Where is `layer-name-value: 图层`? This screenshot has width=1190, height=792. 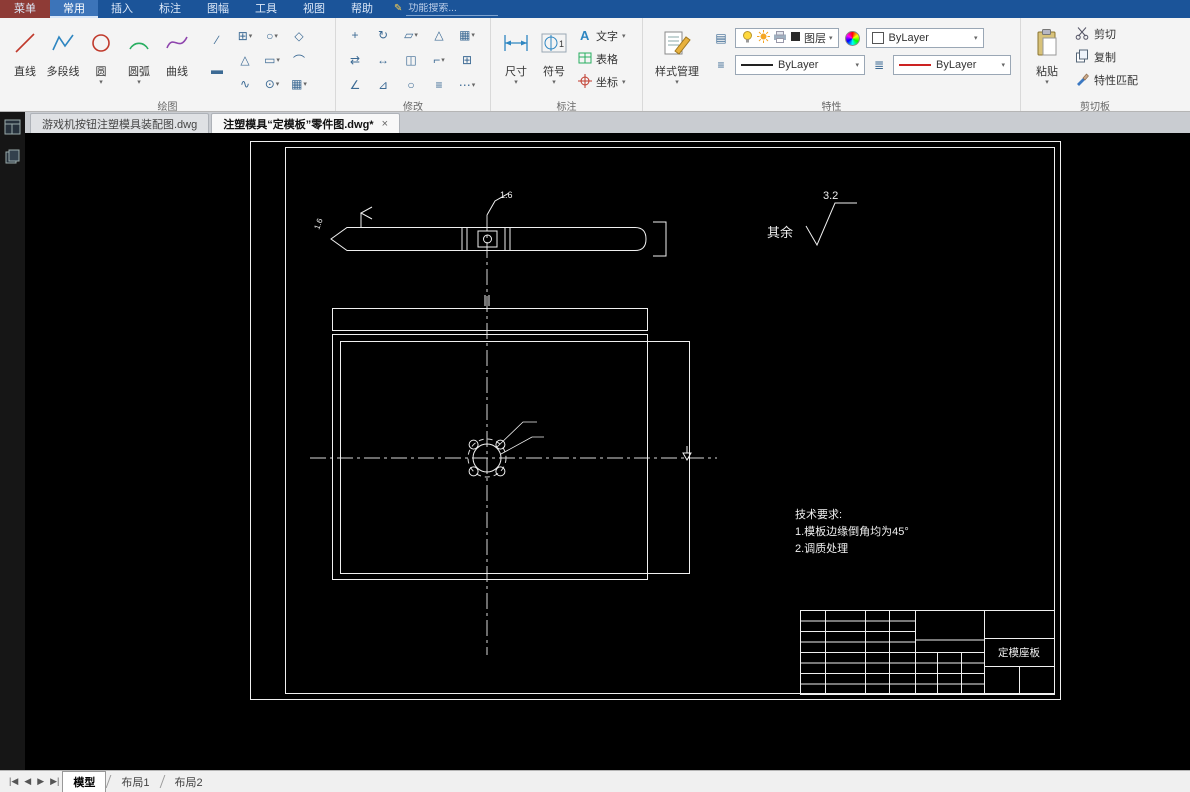 layer-name-value: 图层 is located at coordinates (815, 39).